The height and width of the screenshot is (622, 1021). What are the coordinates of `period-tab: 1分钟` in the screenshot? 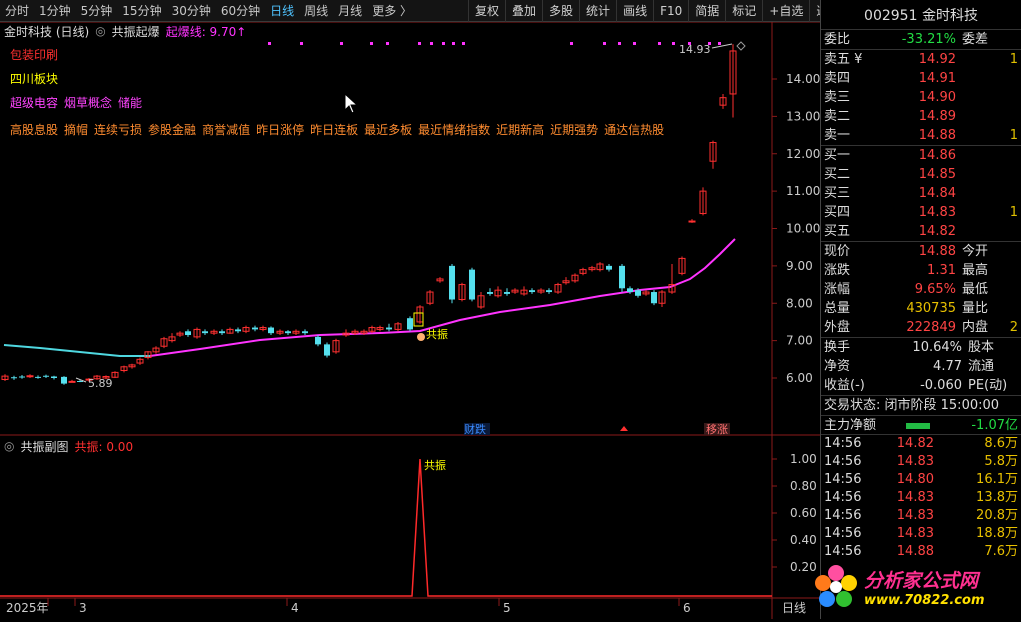 It's located at (55, 11).